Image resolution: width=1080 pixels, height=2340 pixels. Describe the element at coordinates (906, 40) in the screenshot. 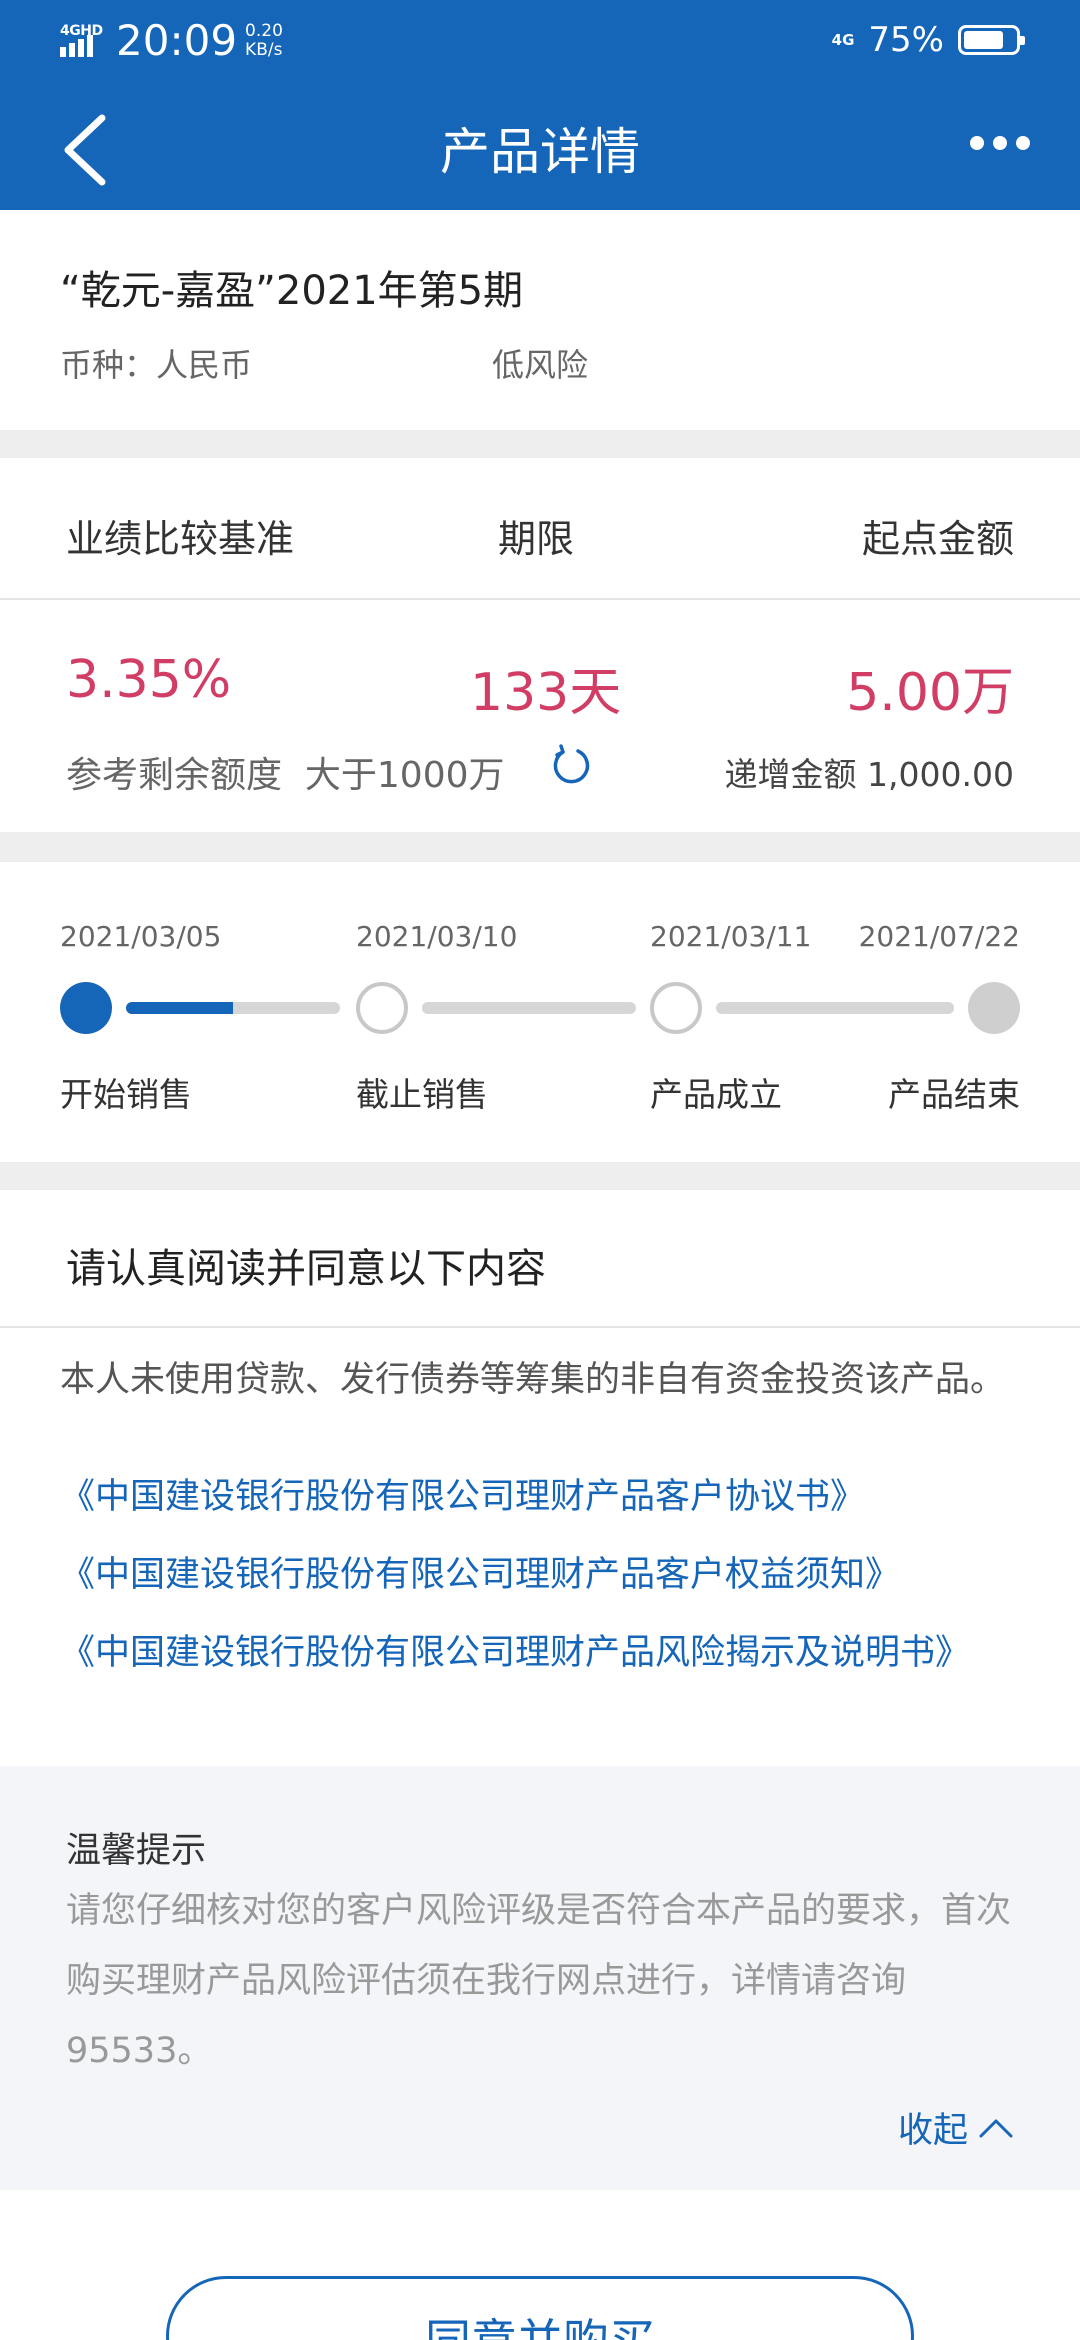

I see `battery-percent: 75%` at that location.